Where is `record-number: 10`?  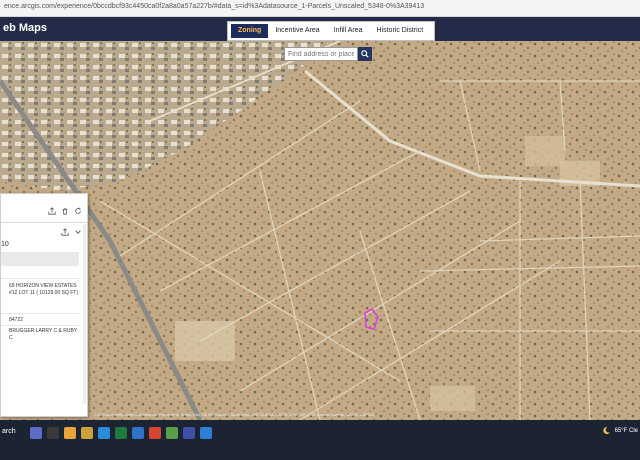 record-number: 10 is located at coordinates (5, 244).